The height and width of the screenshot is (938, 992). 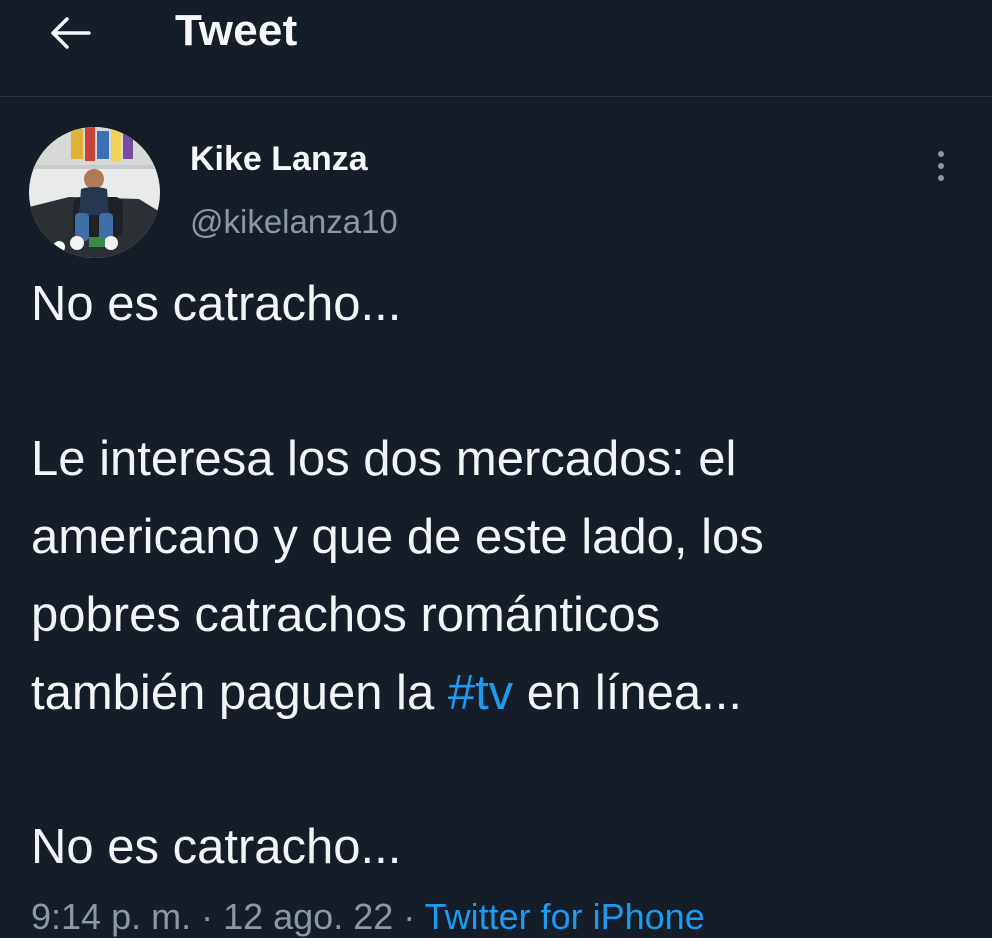 What do you see at coordinates (496, 48) in the screenshot?
I see `top-bar: Tweet` at bounding box center [496, 48].